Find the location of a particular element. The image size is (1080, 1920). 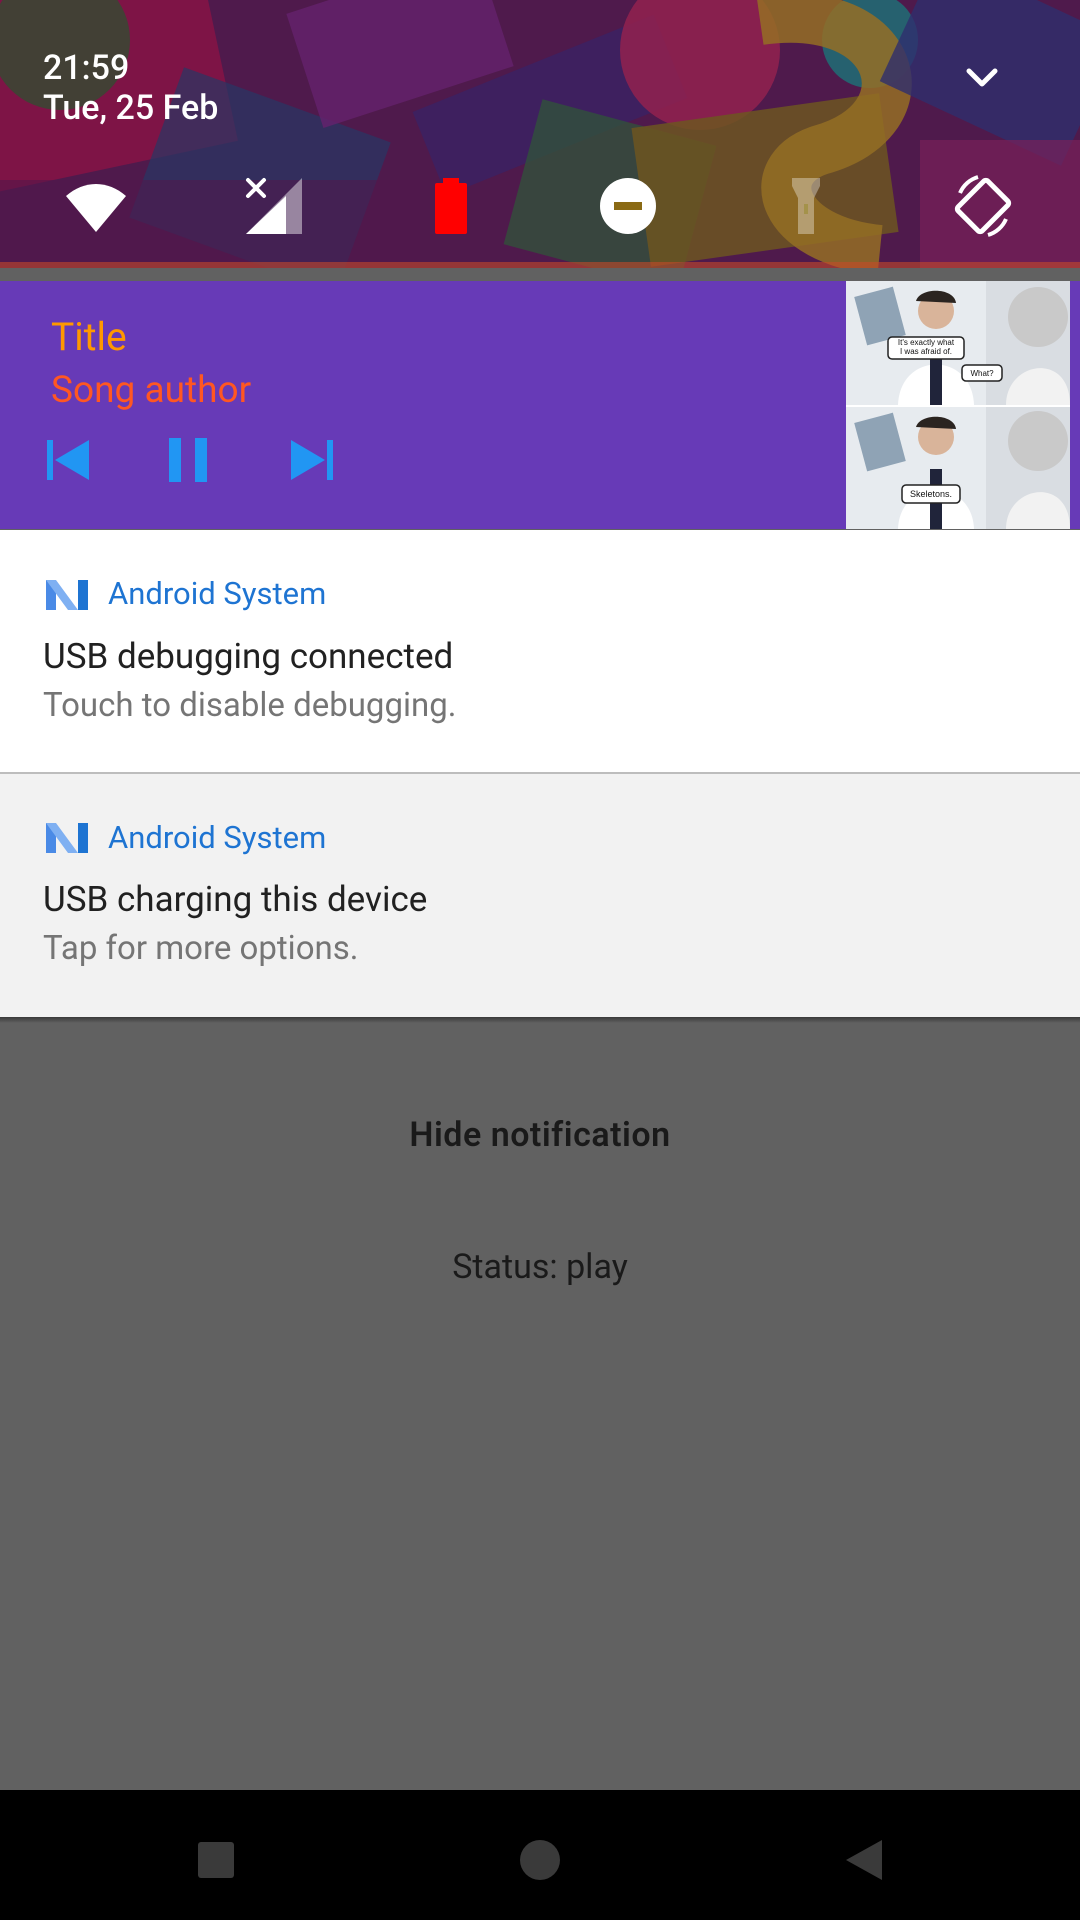

media-title: Title is located at coordinates (89, 337).